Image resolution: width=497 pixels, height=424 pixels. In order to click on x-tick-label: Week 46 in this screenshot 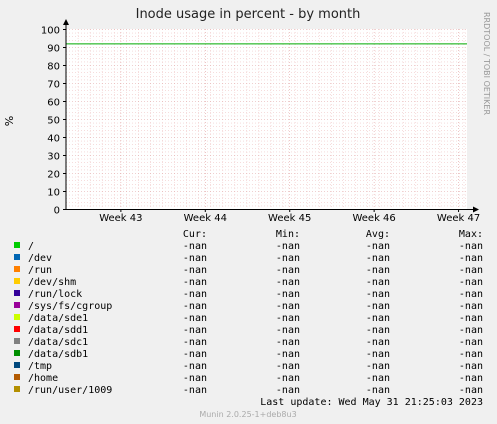, I will do `click(373, 218)`.